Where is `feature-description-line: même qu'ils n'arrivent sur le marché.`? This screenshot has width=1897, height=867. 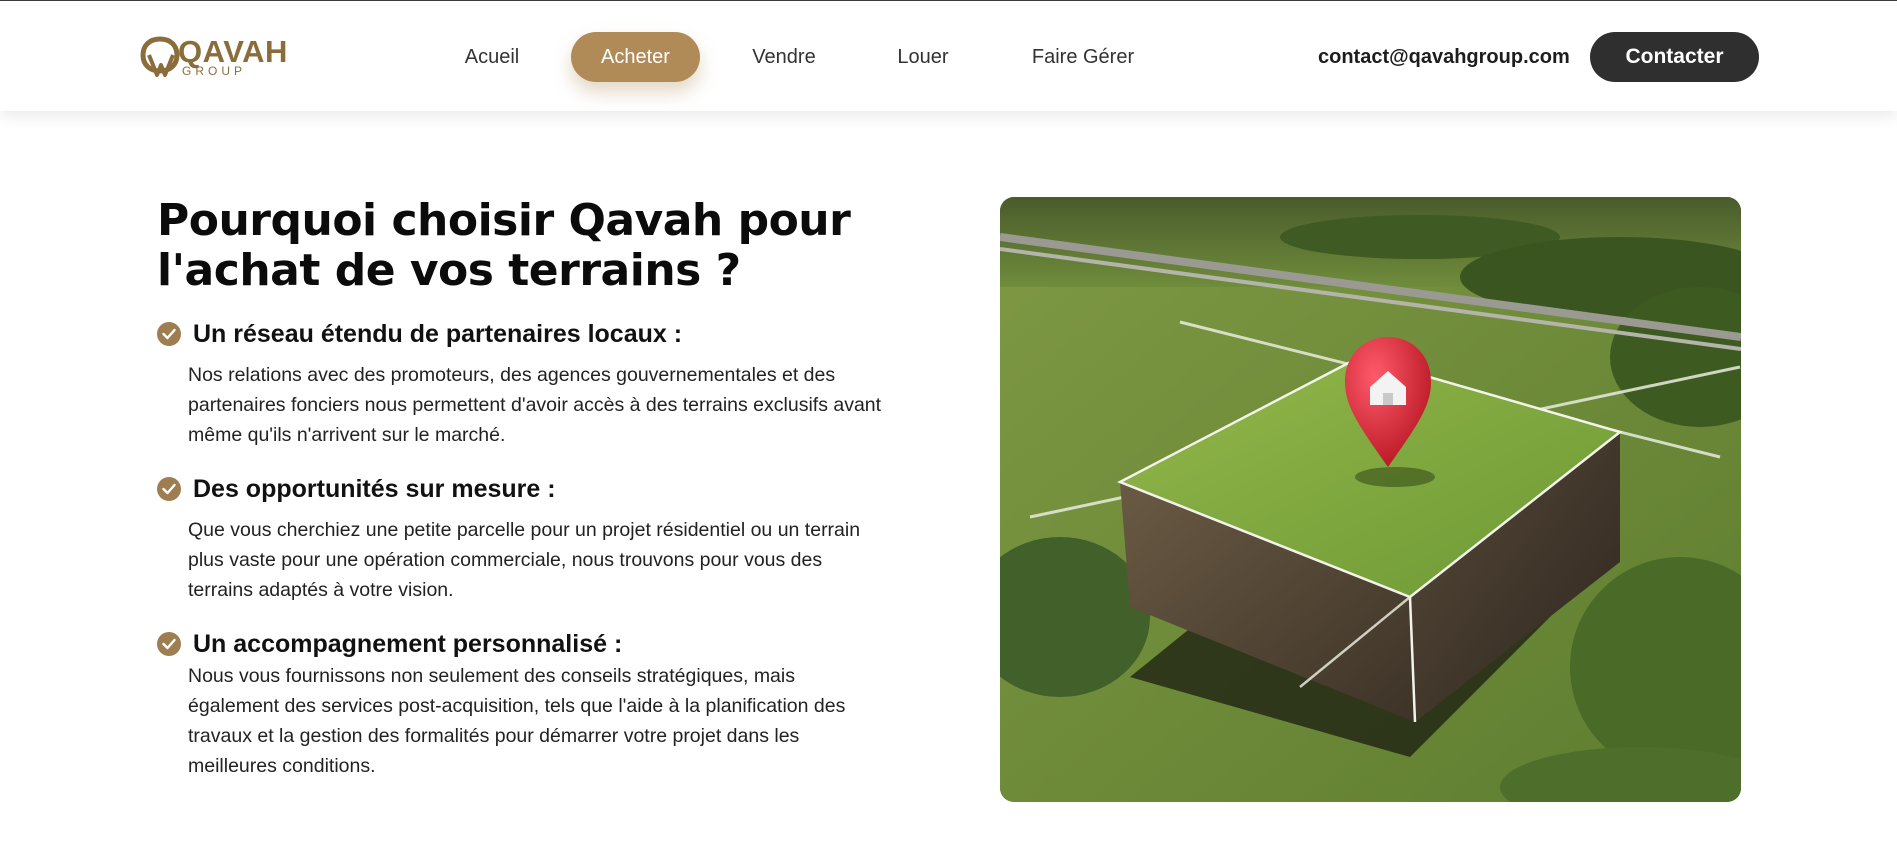 feature-description-line: même qu'ils n'arrivent sur le marché. is located at coordinates (347, 435).